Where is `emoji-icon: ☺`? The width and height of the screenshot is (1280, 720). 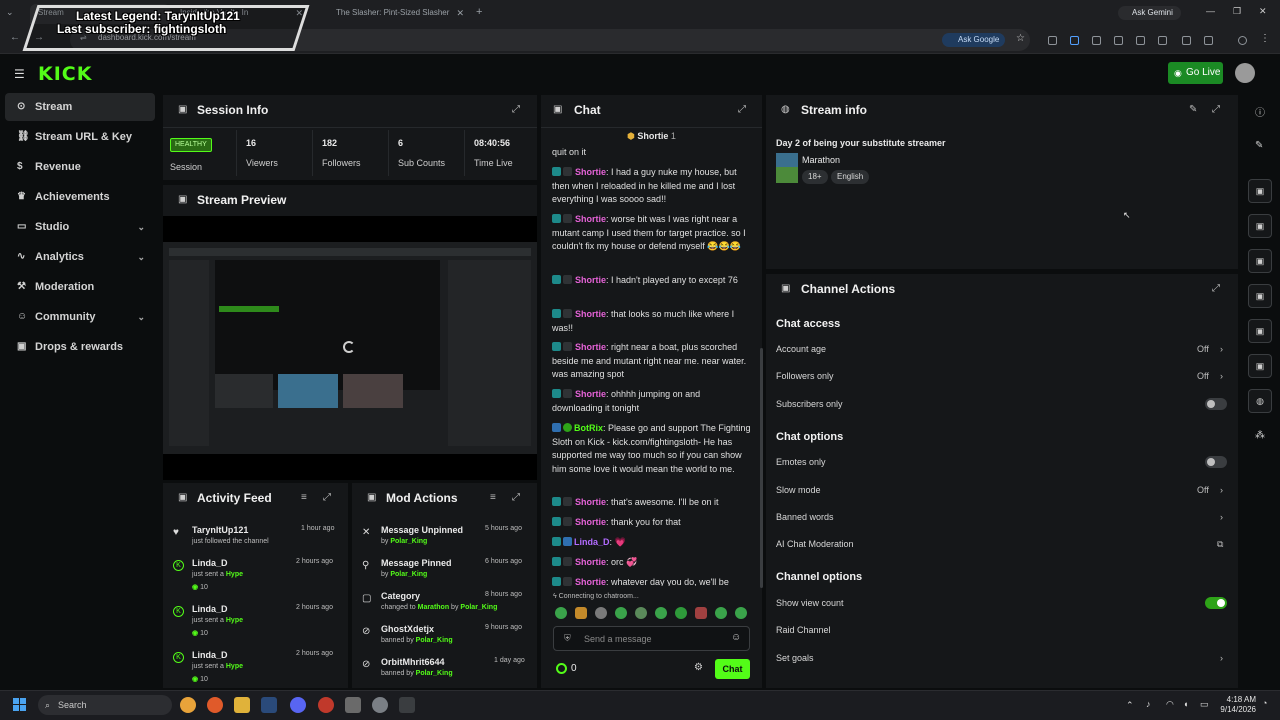
emoji-icon: ☺ is located at coordinates (736, 637).